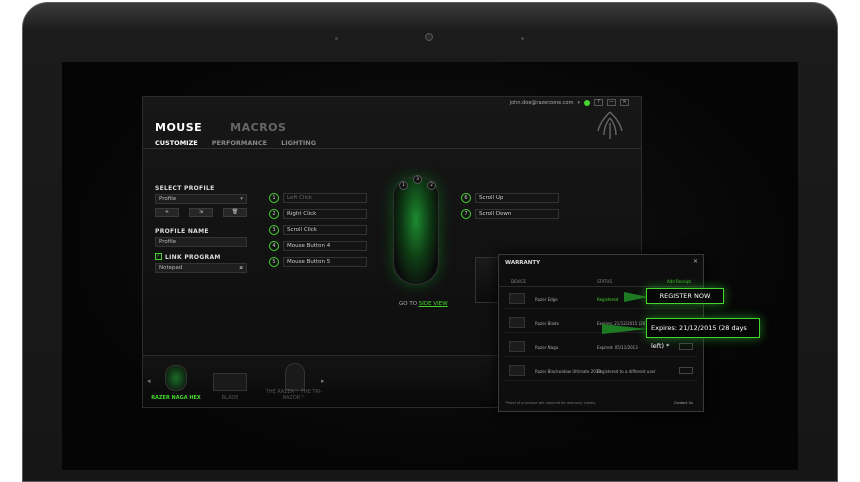  Describe the element at coordinates (149, 381) in the screenshot. I see `chevron-left-icon: ◂` at that location.